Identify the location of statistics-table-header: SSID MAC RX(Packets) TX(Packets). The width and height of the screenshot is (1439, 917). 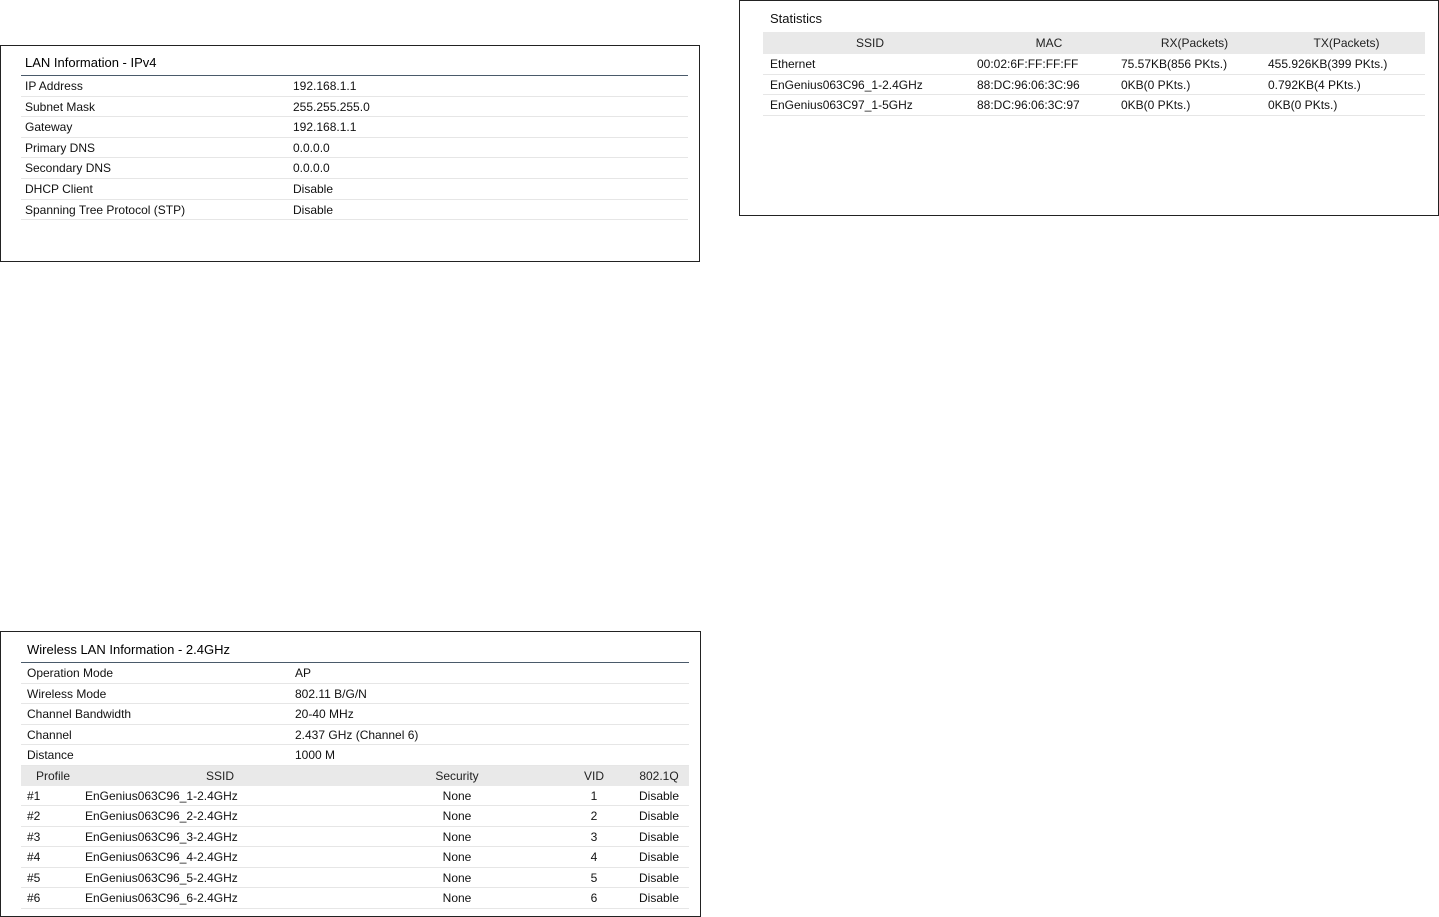
(1094, 43).